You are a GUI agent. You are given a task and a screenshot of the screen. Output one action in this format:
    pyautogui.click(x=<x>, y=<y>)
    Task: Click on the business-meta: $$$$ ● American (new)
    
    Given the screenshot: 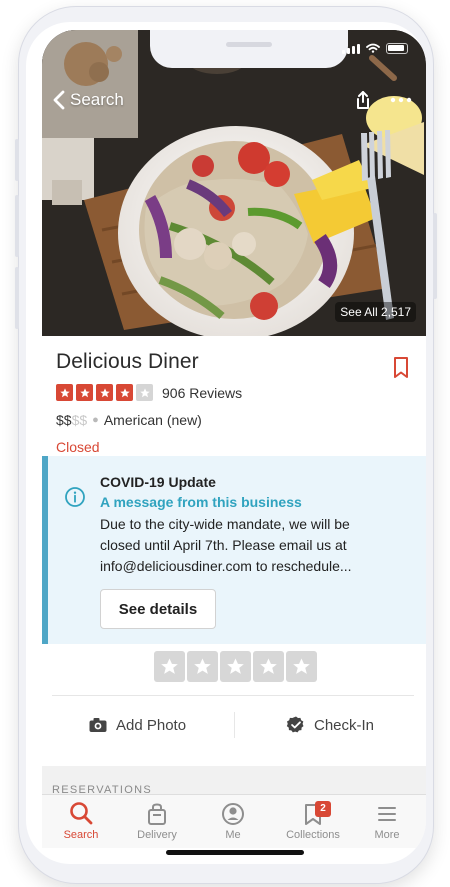 What is the action you would take?
    pyautogui.click(x=129, y=420)
    